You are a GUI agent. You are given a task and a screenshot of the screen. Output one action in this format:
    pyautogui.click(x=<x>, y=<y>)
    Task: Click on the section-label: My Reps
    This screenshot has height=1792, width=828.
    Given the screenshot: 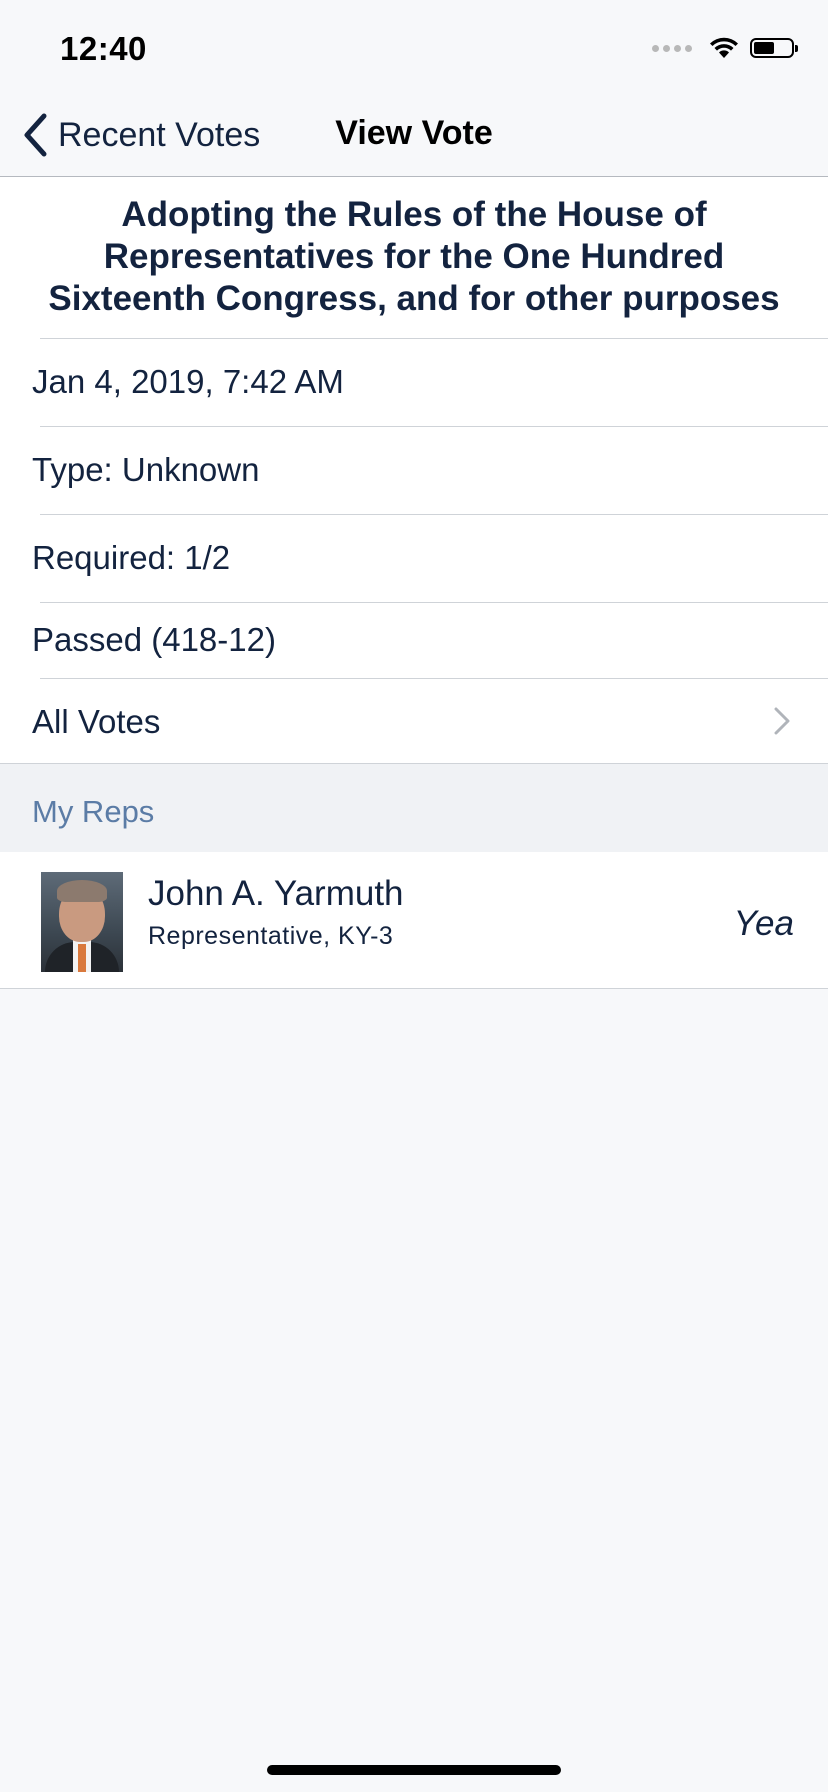 What is the action you would take?
    pyautogui.click(x=93, y=811)
    